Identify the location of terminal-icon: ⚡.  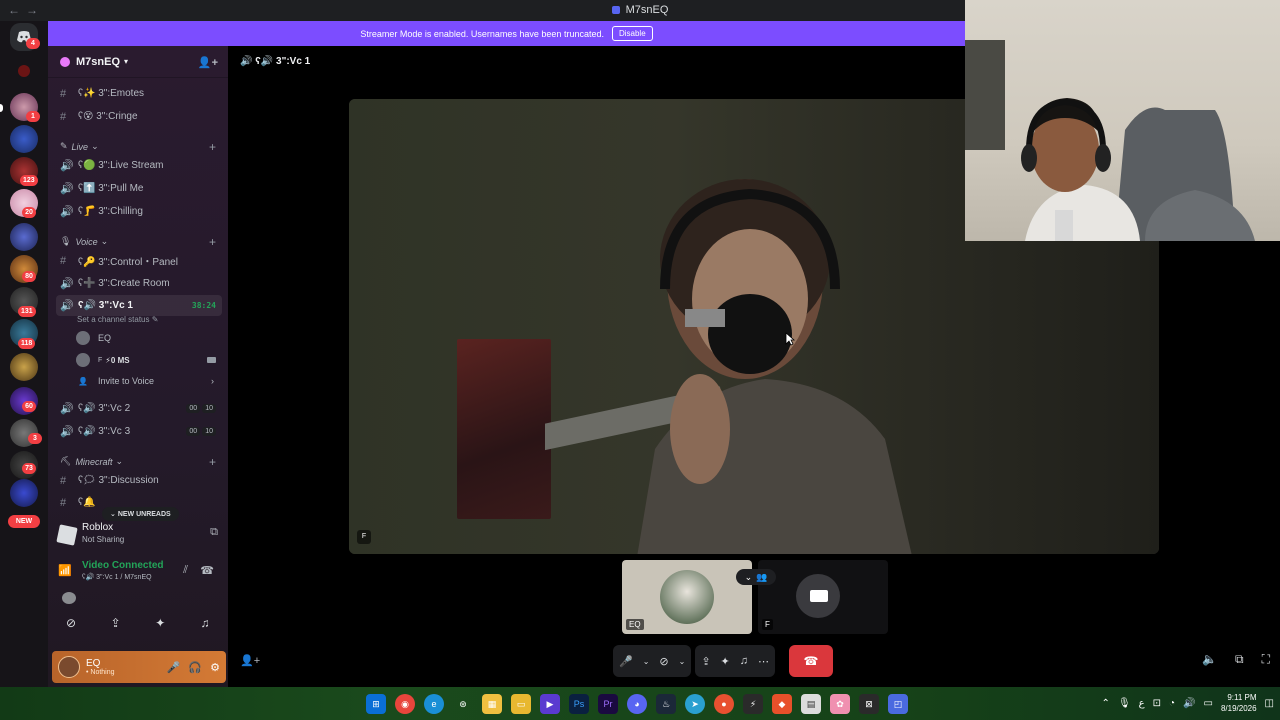
(753, 704).